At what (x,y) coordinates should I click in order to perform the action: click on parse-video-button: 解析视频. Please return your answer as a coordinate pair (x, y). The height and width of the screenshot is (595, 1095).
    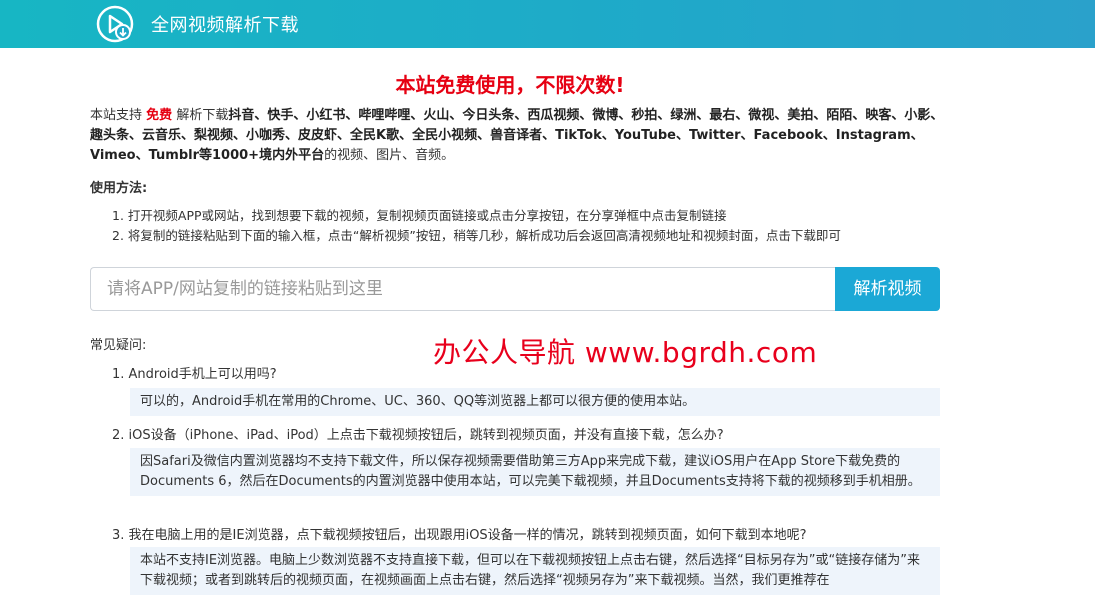
    Looking at the image, I should click on (887, 289).